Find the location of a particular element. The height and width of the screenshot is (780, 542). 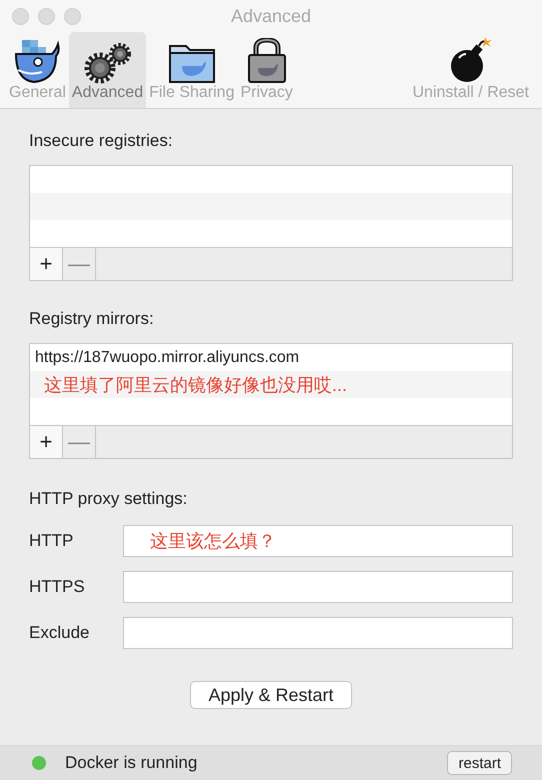

list-row is located at coordinates (271, 206).